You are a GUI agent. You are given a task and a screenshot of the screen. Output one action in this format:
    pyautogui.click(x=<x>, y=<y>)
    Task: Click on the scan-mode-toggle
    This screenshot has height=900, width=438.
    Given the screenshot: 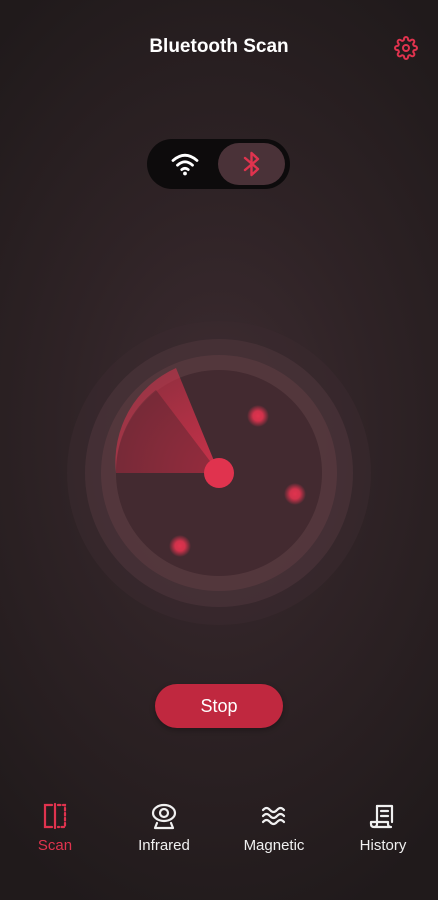 What is the action you would take?
    pyautogui.click(x=218, y=164)
    